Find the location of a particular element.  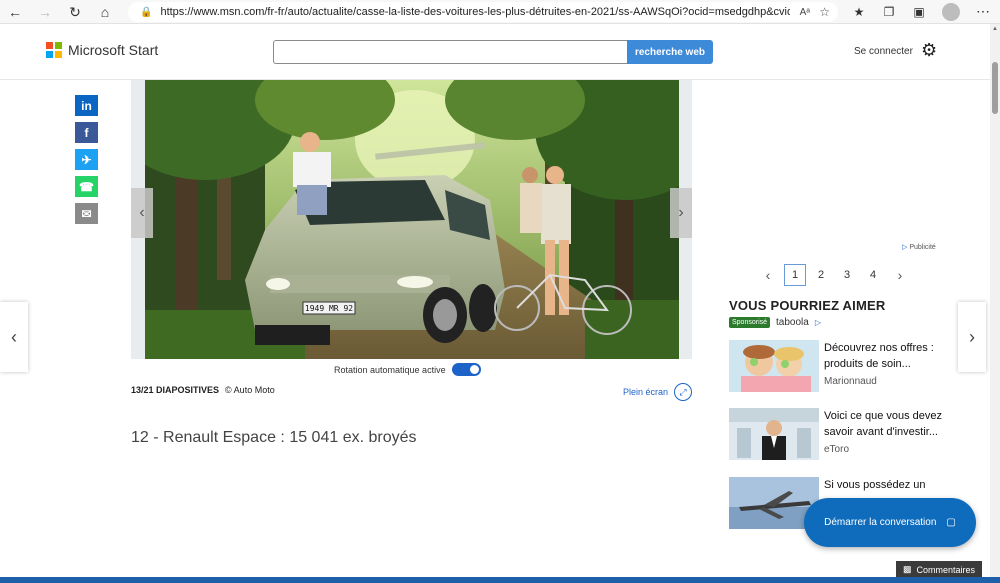

pager-pages: 1234 is located at coordinates (834, 275).